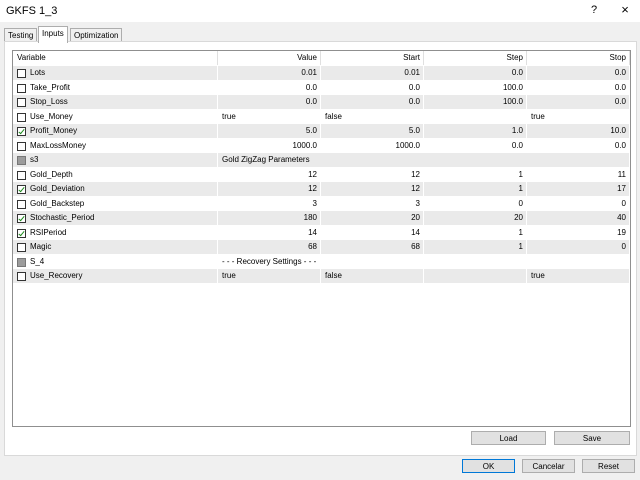  I want to click on reset-button: Reset, so click(608, 466).